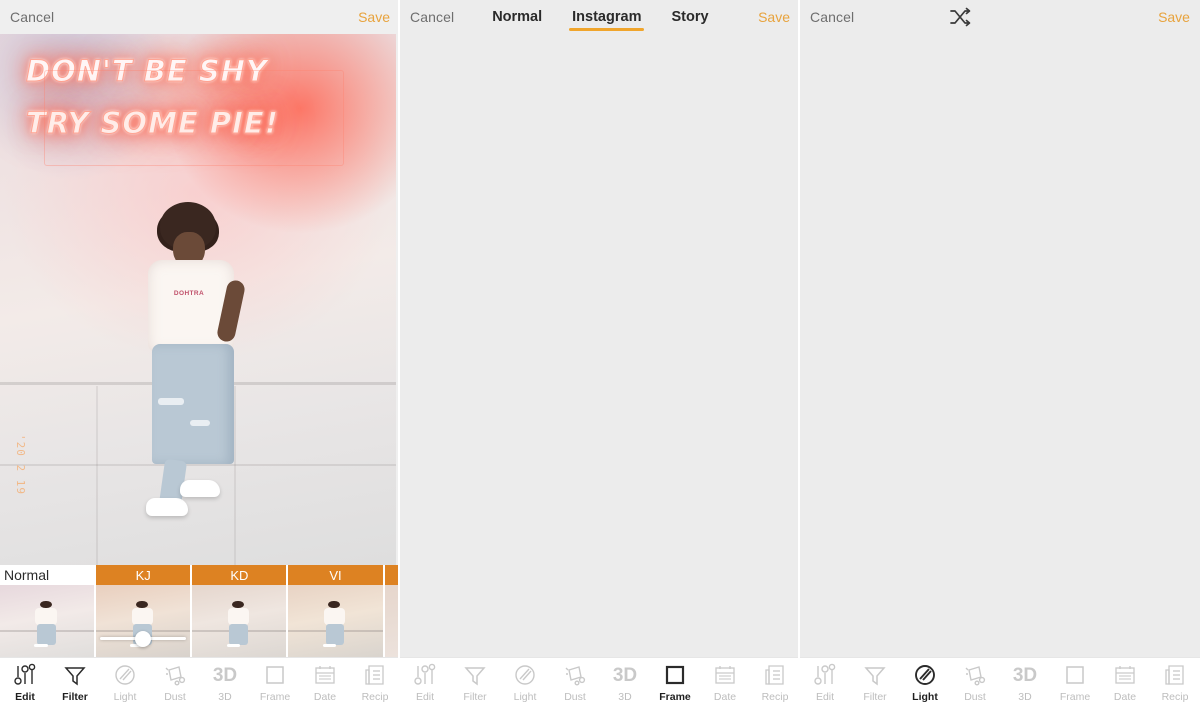  What do you see at coordinates (517, 17) in the screenshot?
I see `tab-normal: Normal` at bounding box center [517, 17].